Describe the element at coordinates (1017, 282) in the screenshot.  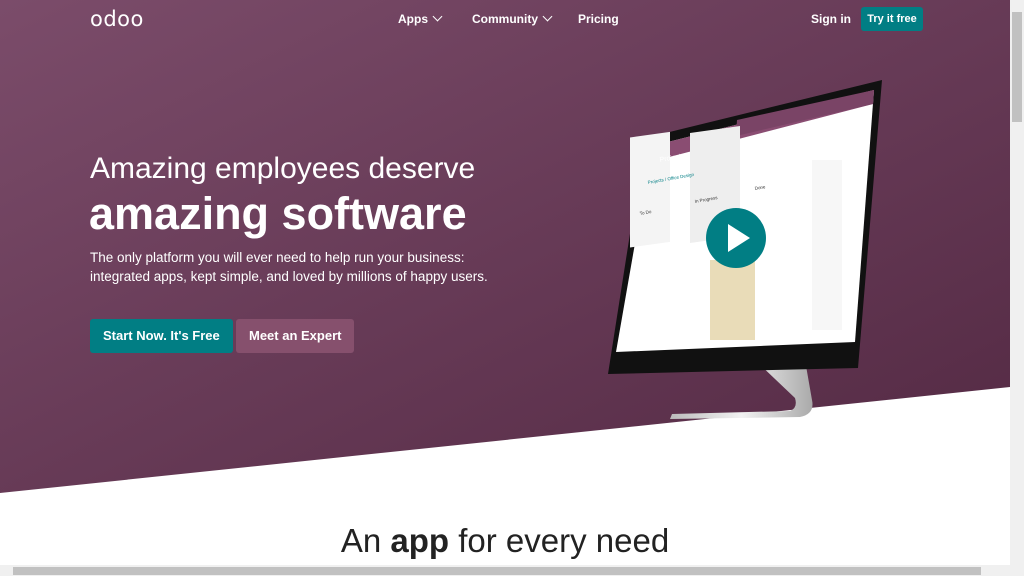
I see `vertical-scrollbar` at that location.